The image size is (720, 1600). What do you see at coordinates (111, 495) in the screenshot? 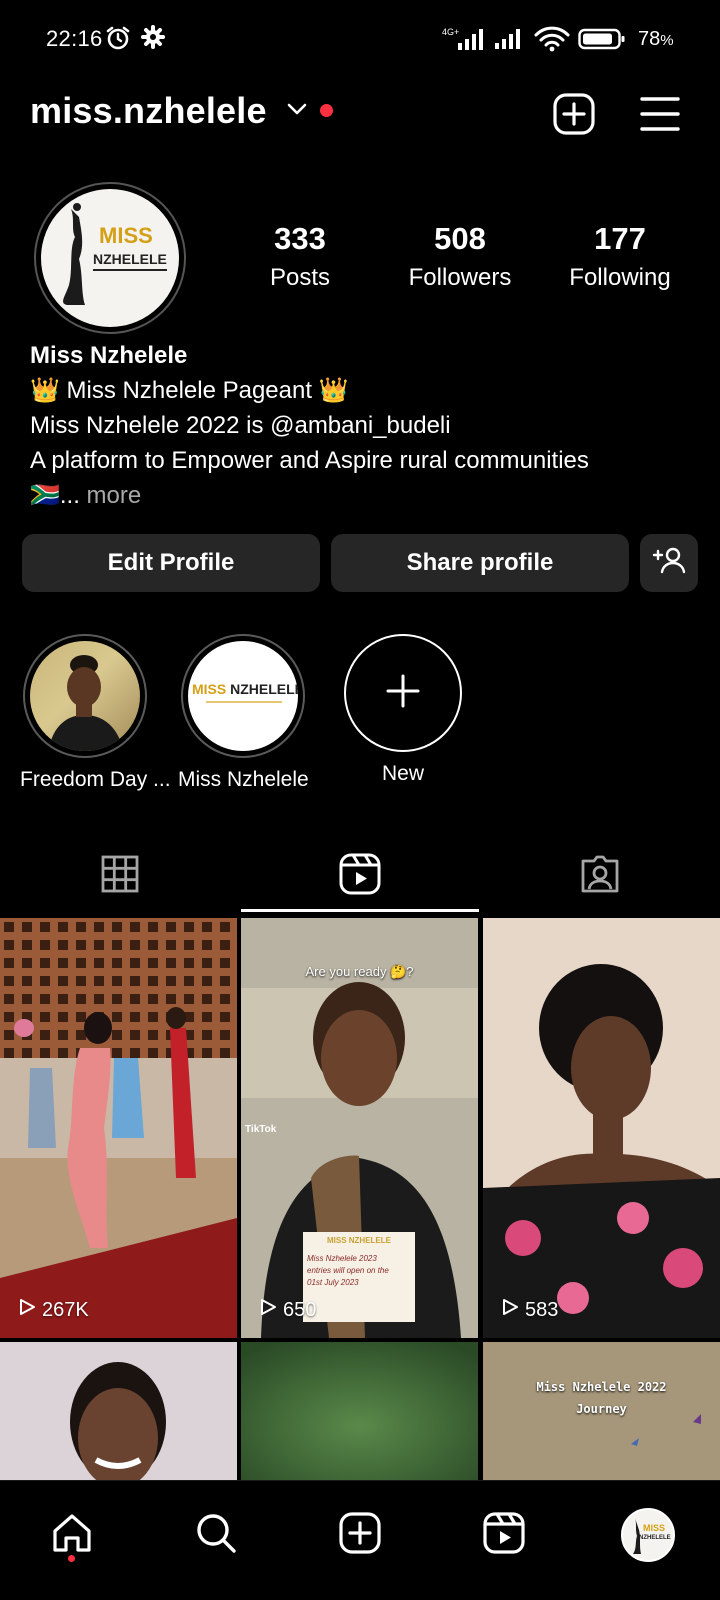
I see `bio-more-link: more` at bounding box center [111, 495].